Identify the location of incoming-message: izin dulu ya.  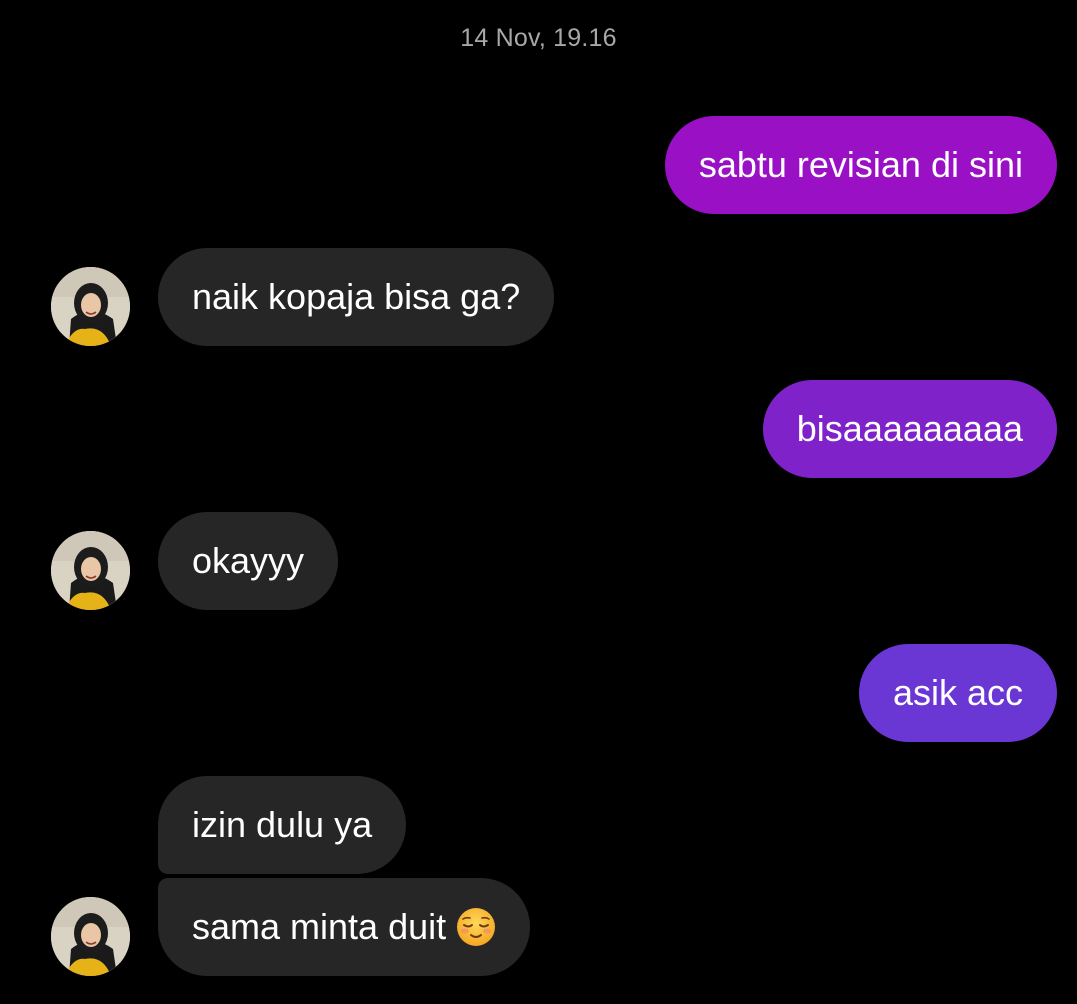
(282, 825).